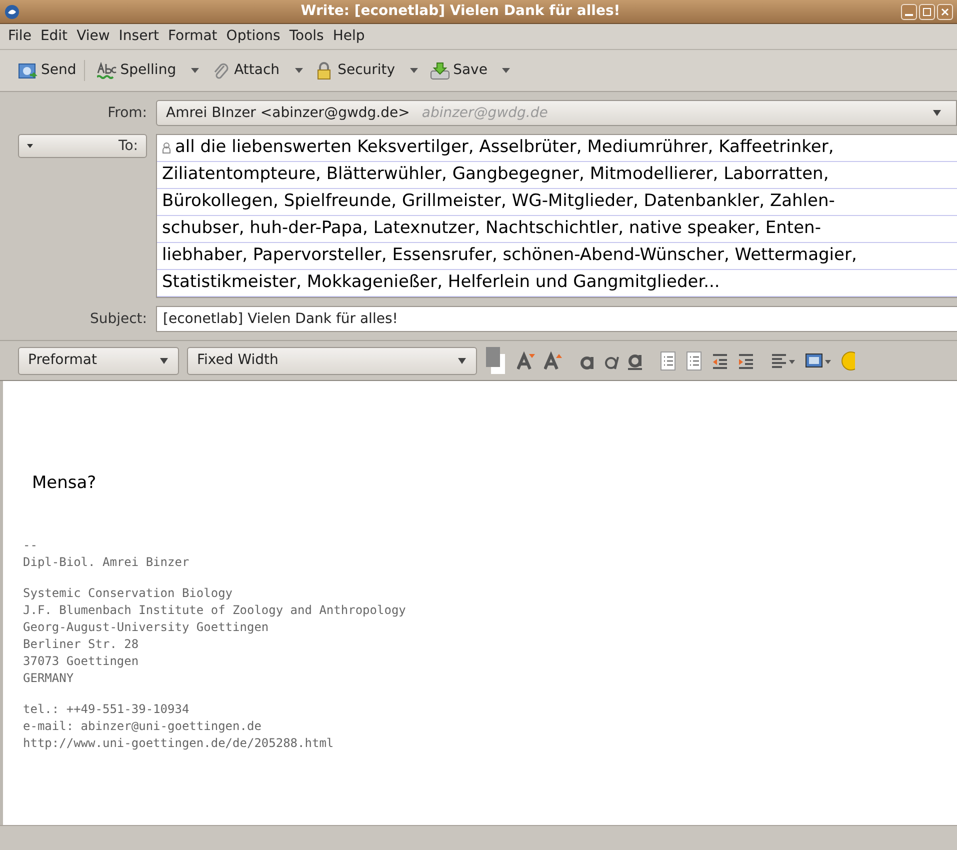 This screenshot has height=850, width=957. Describe the element at coordinates (20, 36) in the screenshot. I see `menu-item: File` at that location.